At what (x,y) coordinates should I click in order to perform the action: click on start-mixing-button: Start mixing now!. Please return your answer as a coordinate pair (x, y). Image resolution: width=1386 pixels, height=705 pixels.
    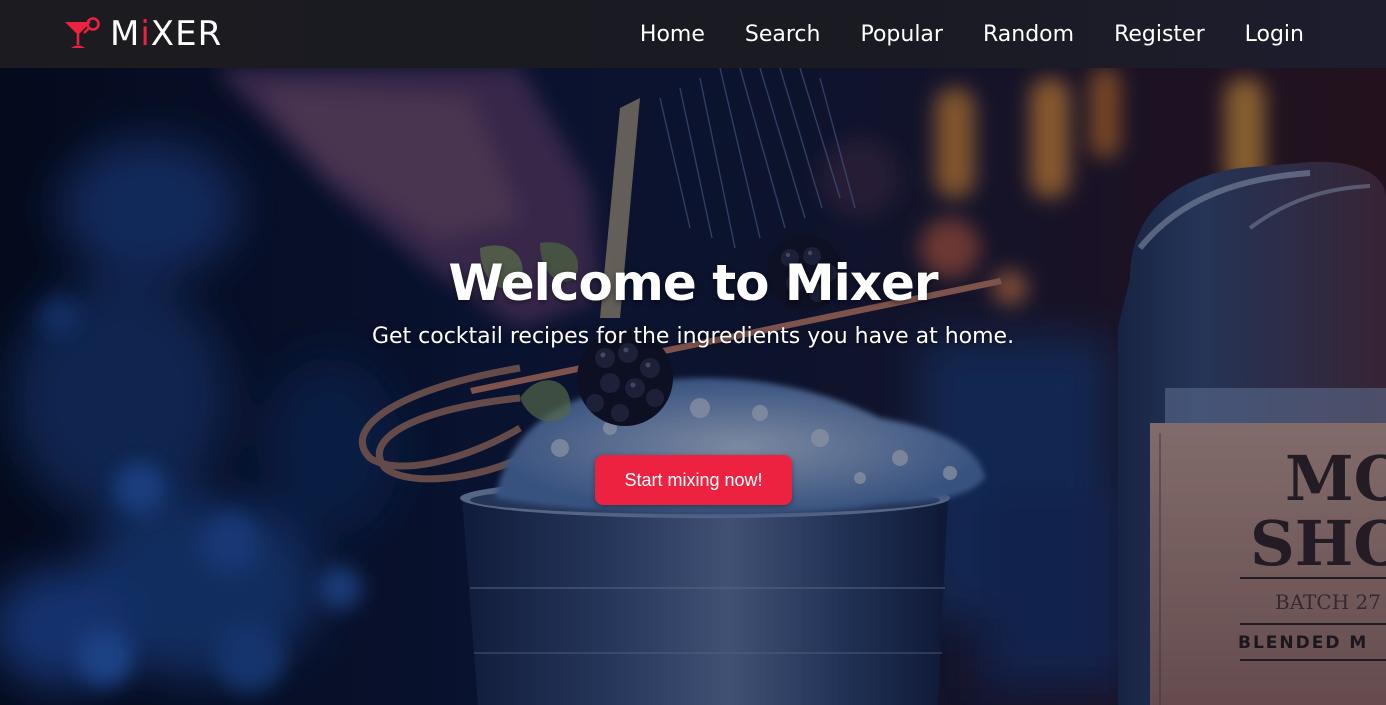
    Looking at the image, I should click on (693, 480).